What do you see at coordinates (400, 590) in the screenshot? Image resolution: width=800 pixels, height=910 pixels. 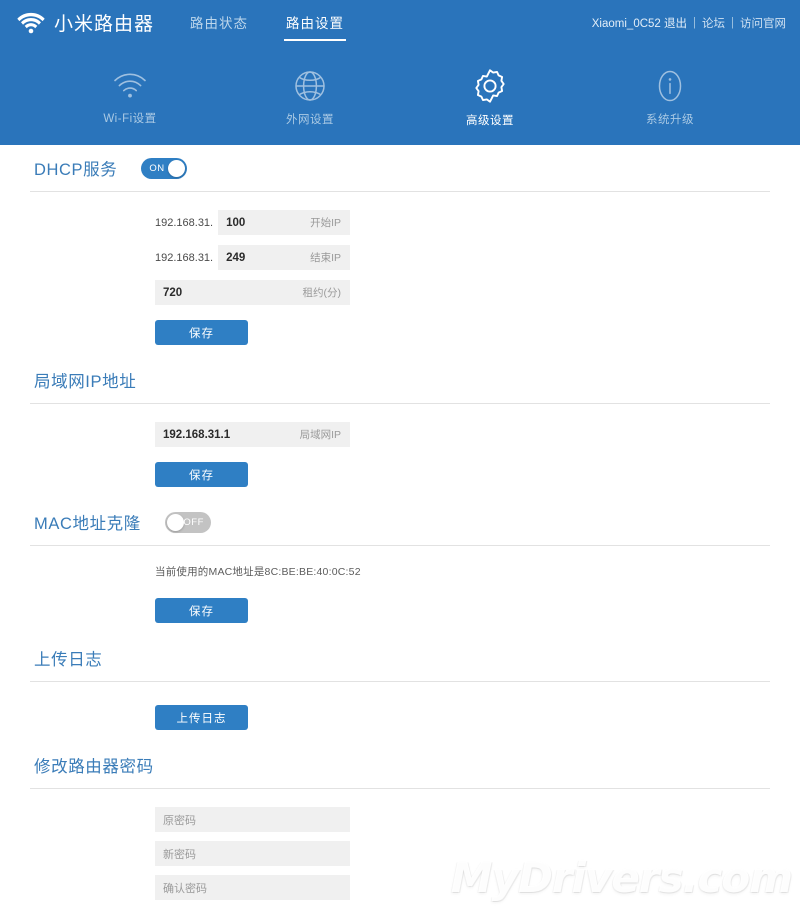 I see `section-body-mac-clone: 当前使用的MAC地址是8C:BE:BE:40:0C:52 保存` at bounding box center [400, 590].